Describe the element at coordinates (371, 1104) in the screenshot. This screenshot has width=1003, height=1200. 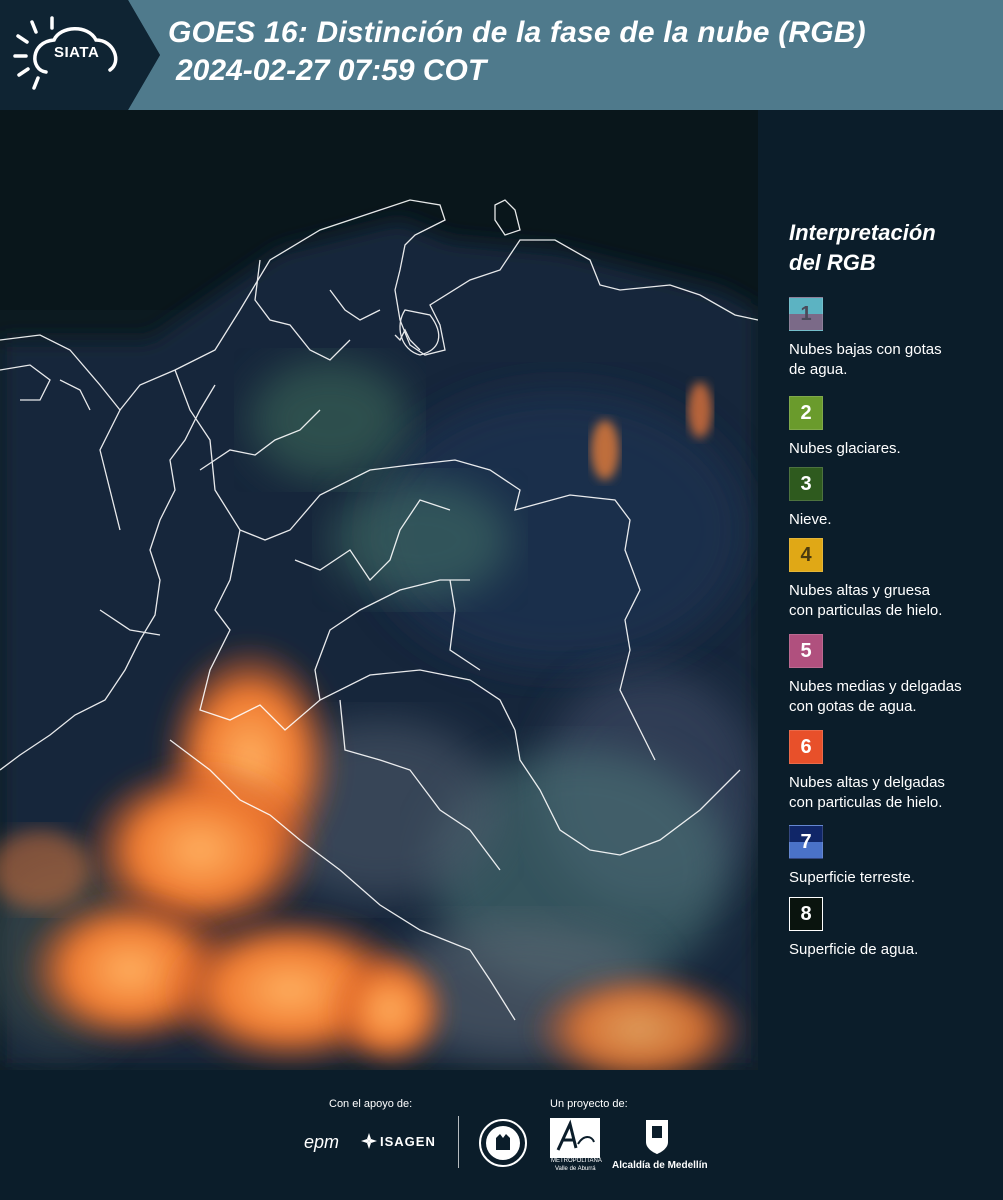
I see `support-label: Con el apoyo de:` at that location.